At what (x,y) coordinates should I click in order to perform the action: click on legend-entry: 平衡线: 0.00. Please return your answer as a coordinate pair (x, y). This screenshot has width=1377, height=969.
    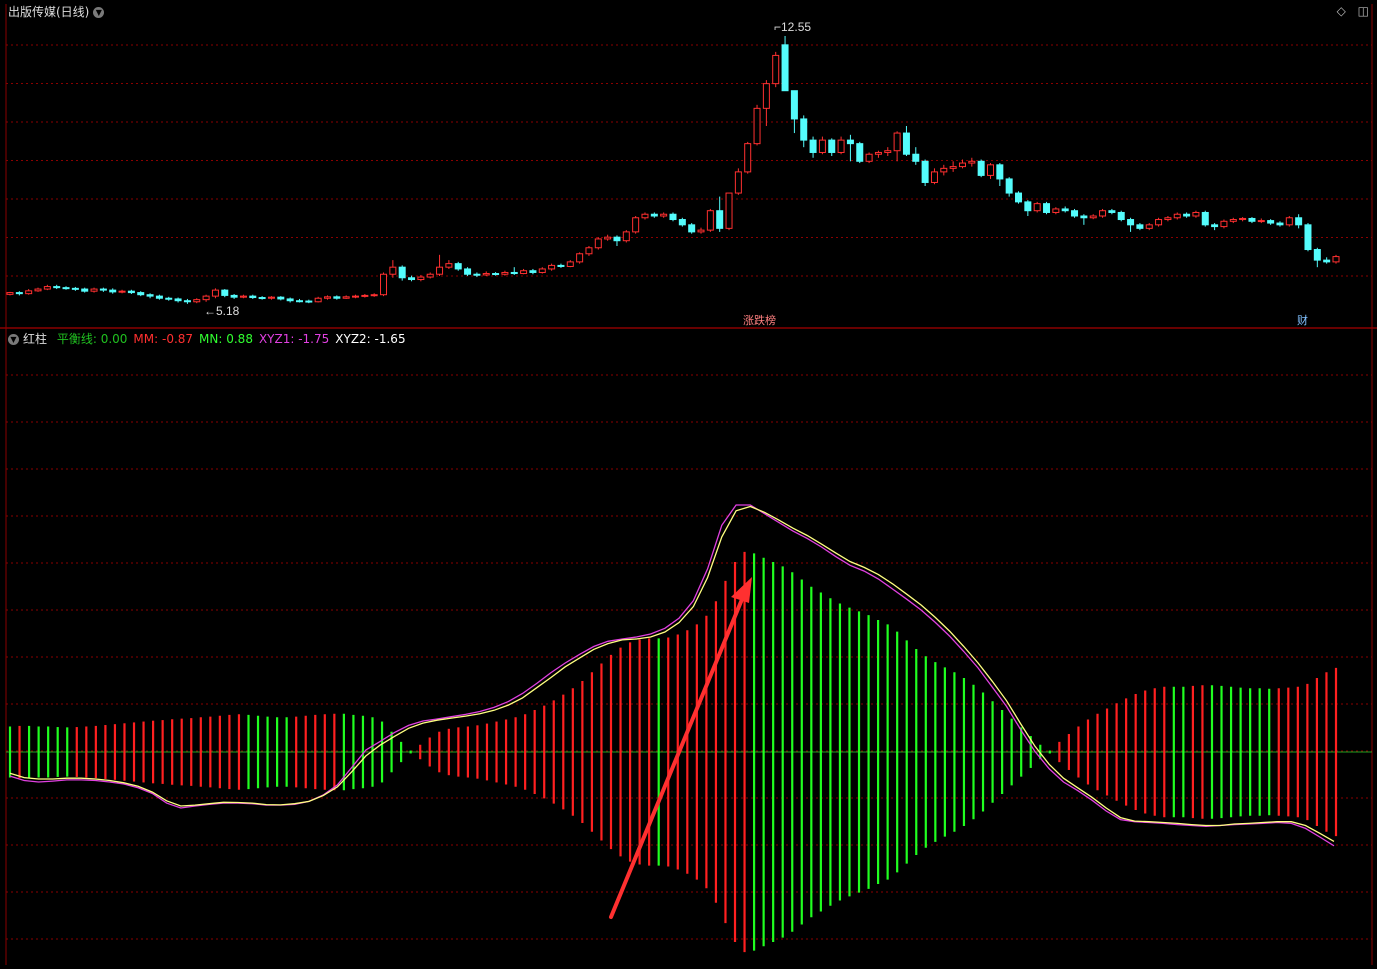
    Looking at the image, I should click on (92, 339).